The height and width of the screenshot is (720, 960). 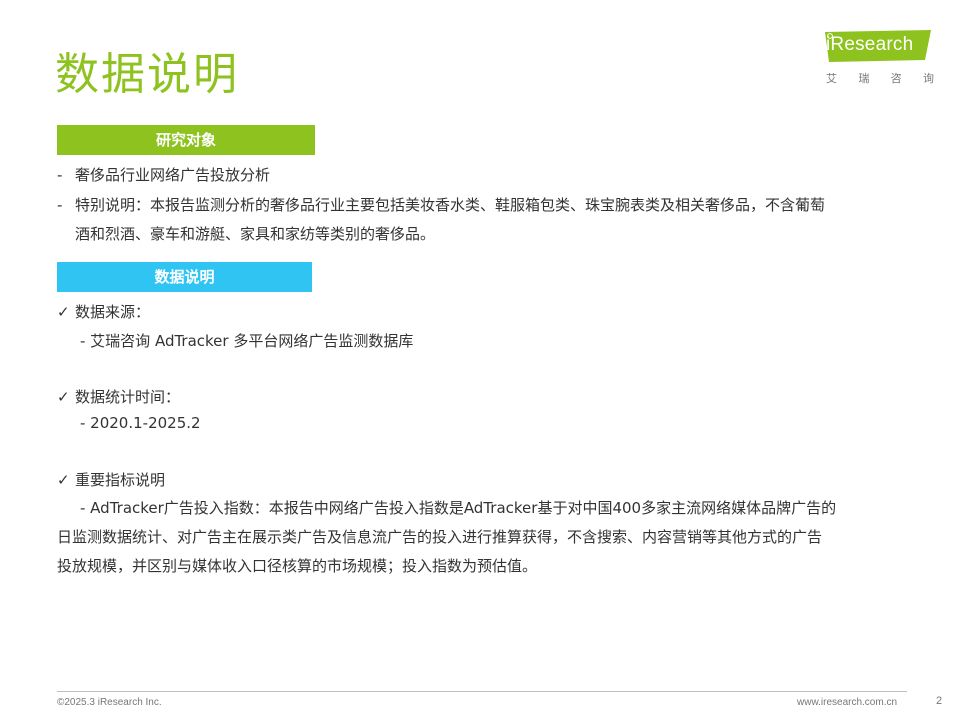 I want to click on source-value: - 艾瑞咨询 AdTracker 多平台网络广告监测数据库, so click(x=247, y=341).